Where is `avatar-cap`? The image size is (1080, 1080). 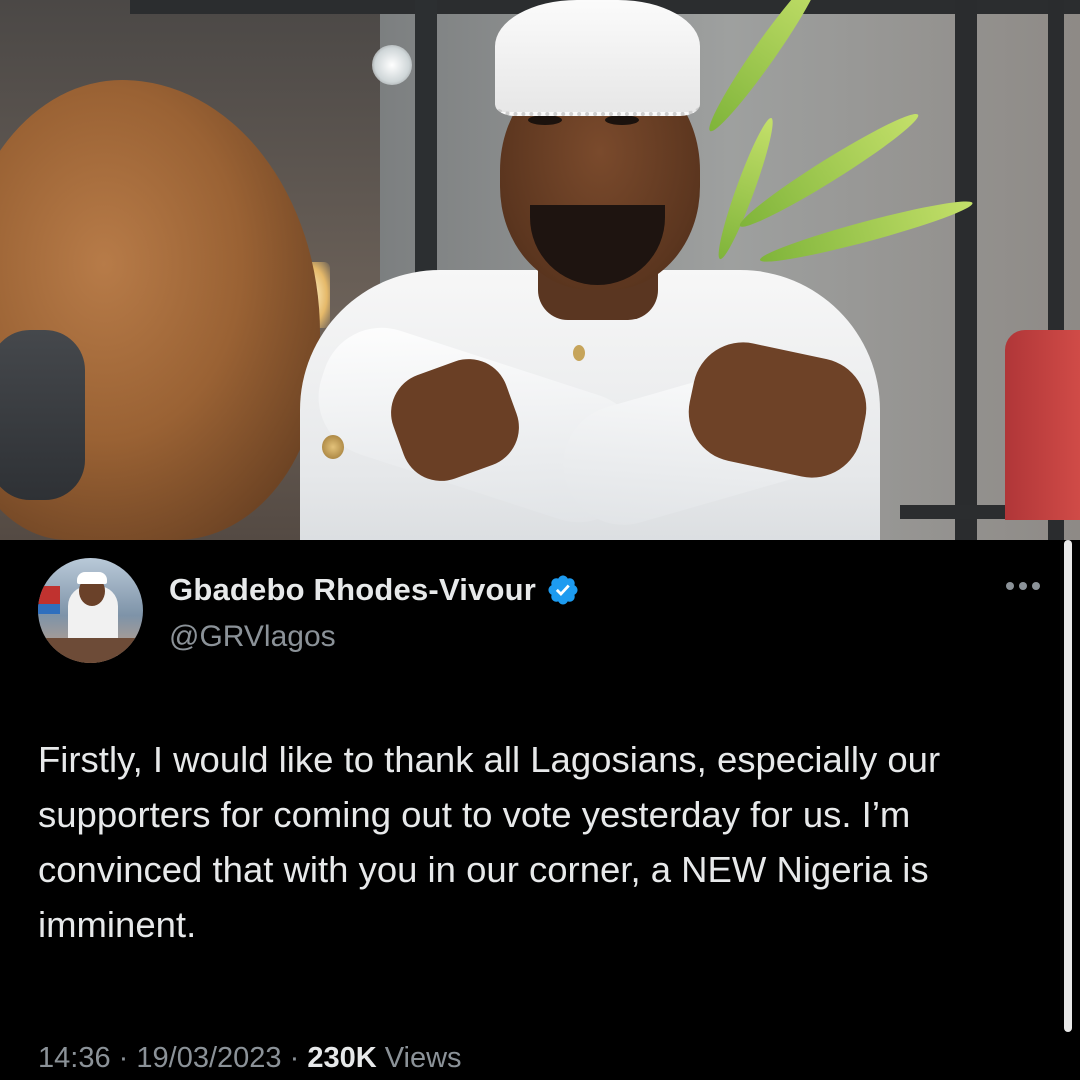 avatar-cap is located at coordinates (92, 578).